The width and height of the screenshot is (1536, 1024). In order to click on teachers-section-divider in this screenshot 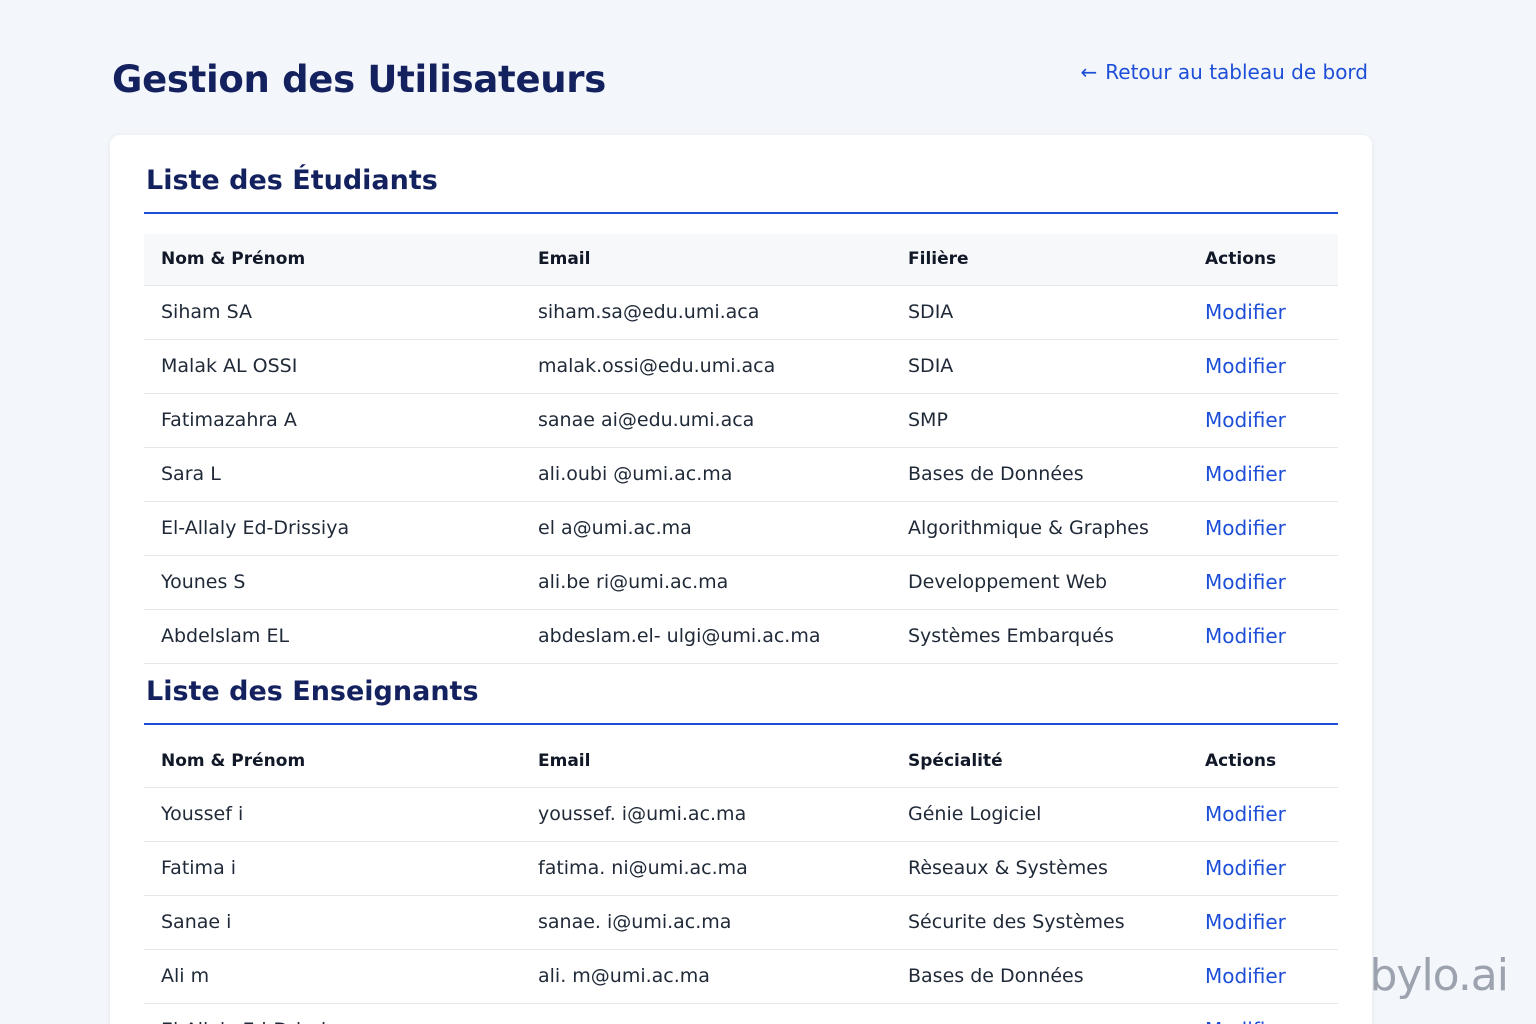, I will do `click(741, 724)`.